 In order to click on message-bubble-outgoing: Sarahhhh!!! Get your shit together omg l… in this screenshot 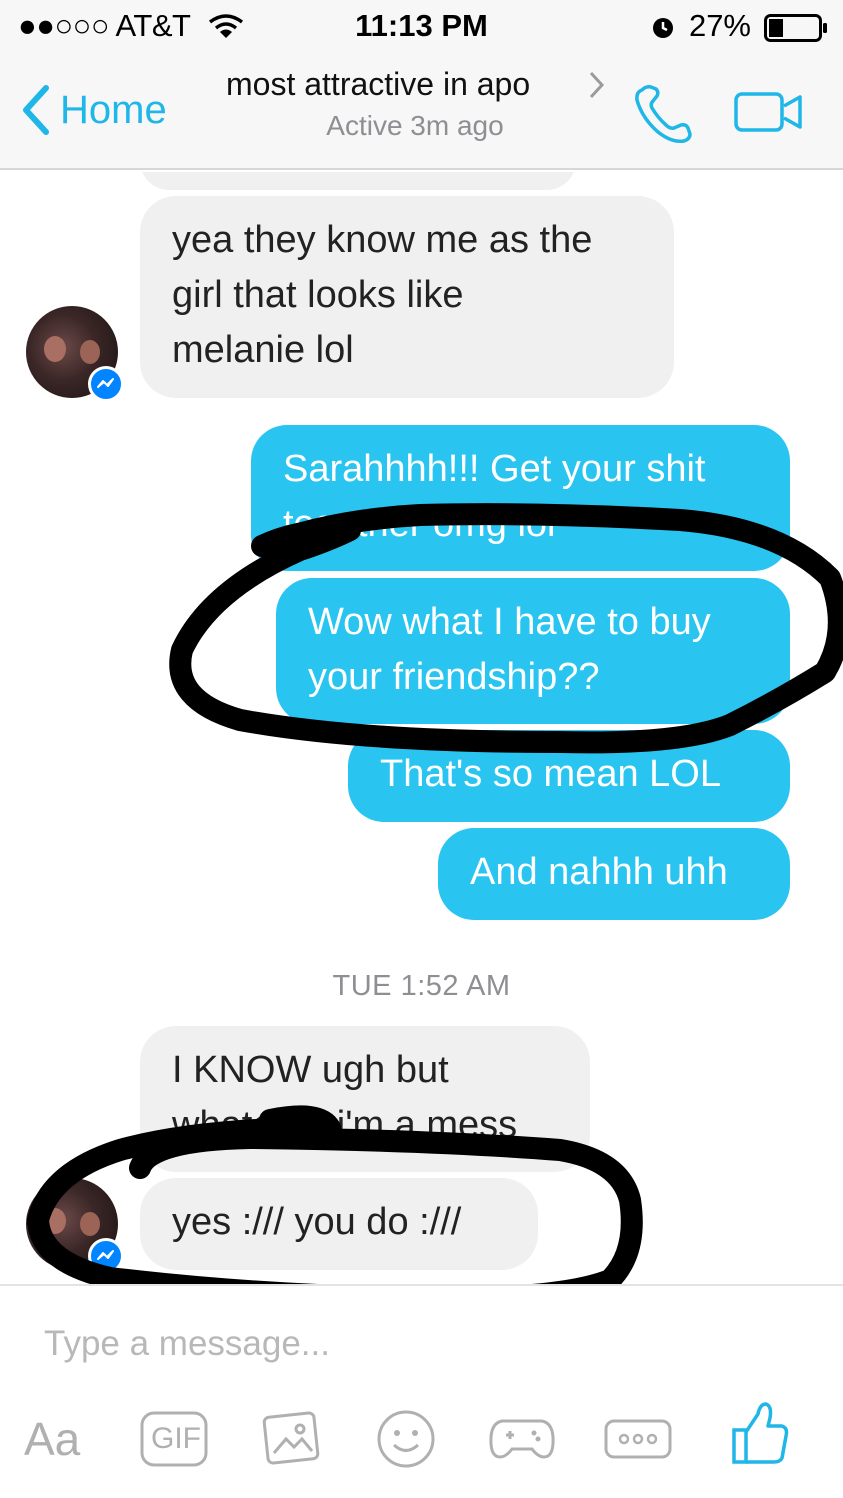, I will do `click(520, 498)`.